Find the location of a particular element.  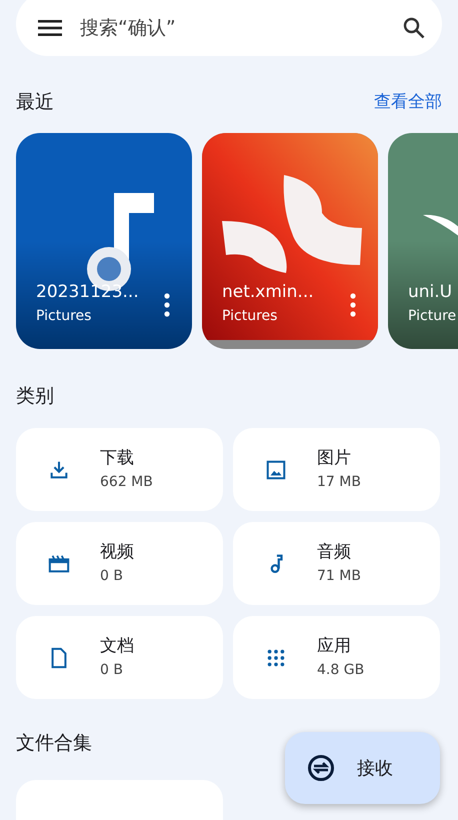

receive-button: 接收 is located at coordinates (362, 768).